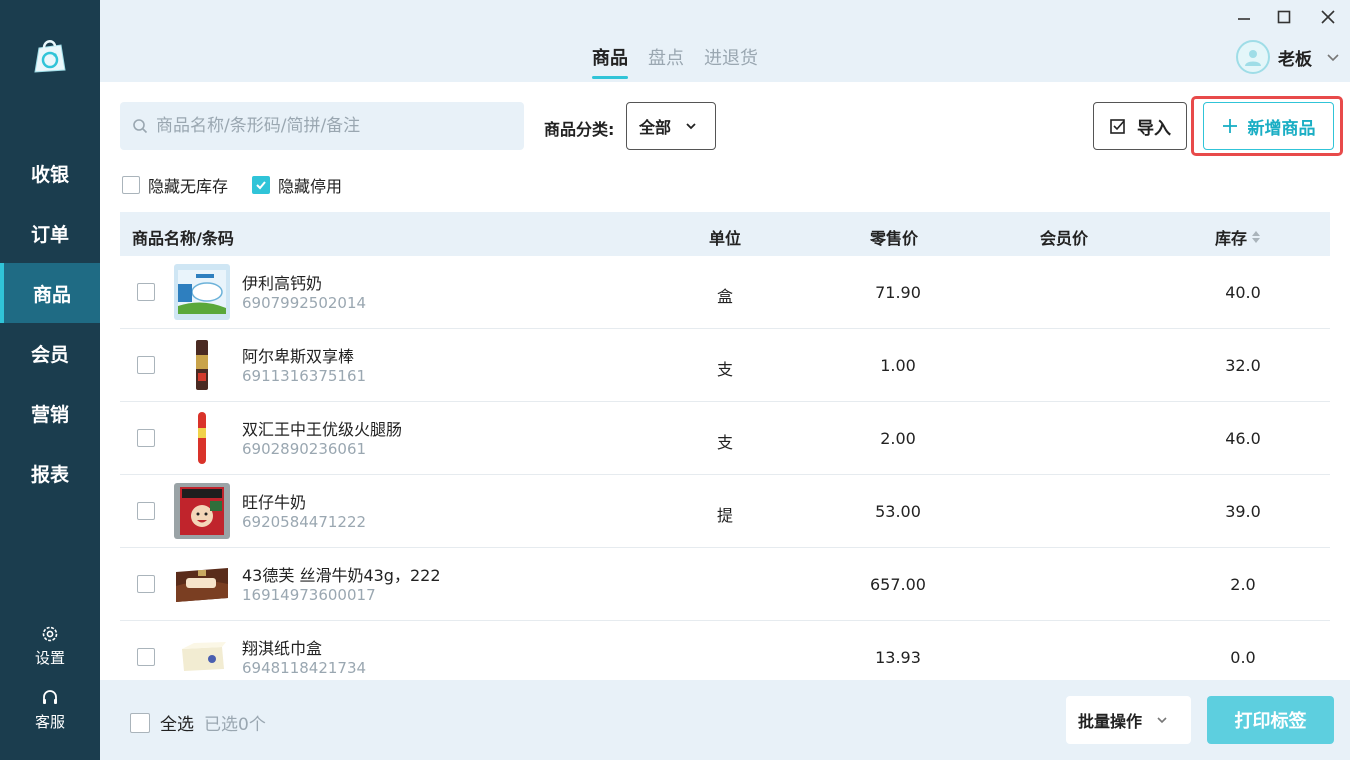 The height and width of the screenshot is (760, 1350). What do you see at coordinates (1243, 292) in the screenshot?
I see `stock-cell: 40.0` at bounding box center [1243, 292].